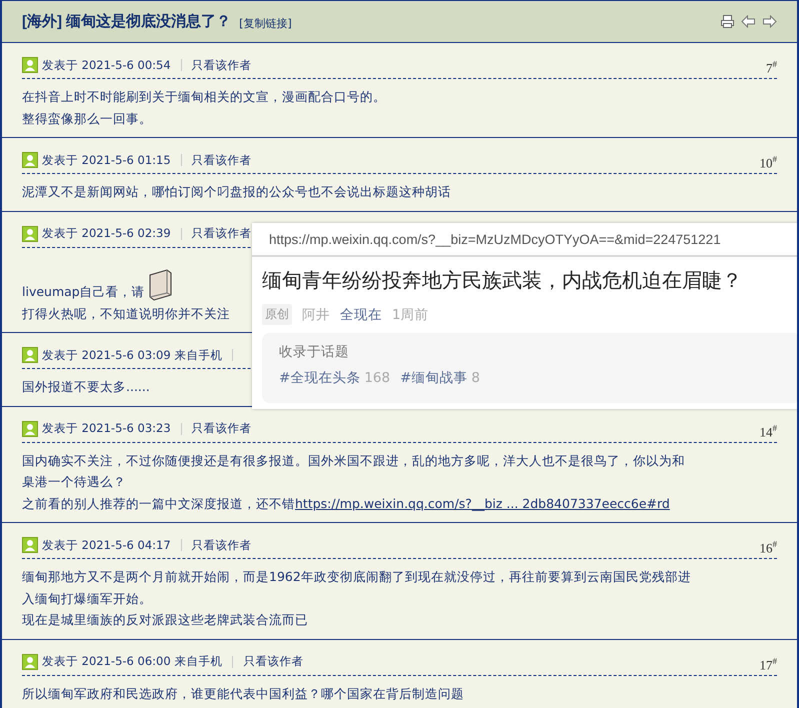  Describe the element at coordinates (502, 280) in the screenshot. I see `article-title: 缅甸青年纷纷投奔地方民族武装，内战危机迫在眉睫？` at that location.